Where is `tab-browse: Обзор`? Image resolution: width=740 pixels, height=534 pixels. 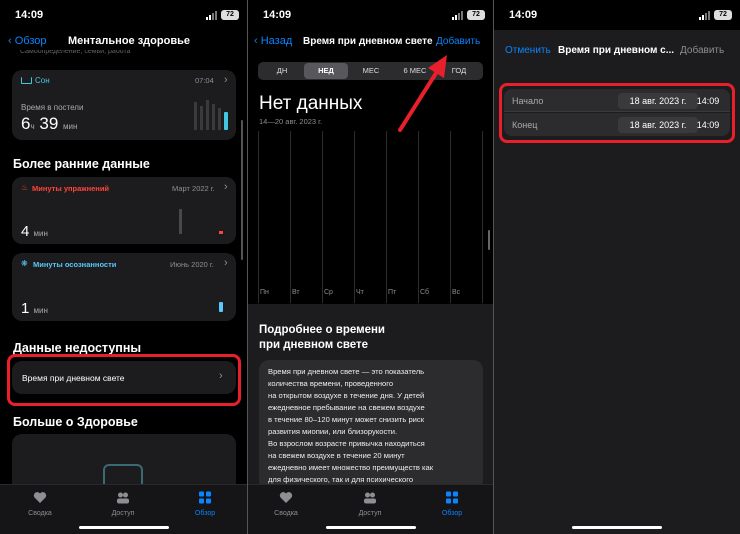 tab-browse: Обзор is located at coordinates (205, 504).